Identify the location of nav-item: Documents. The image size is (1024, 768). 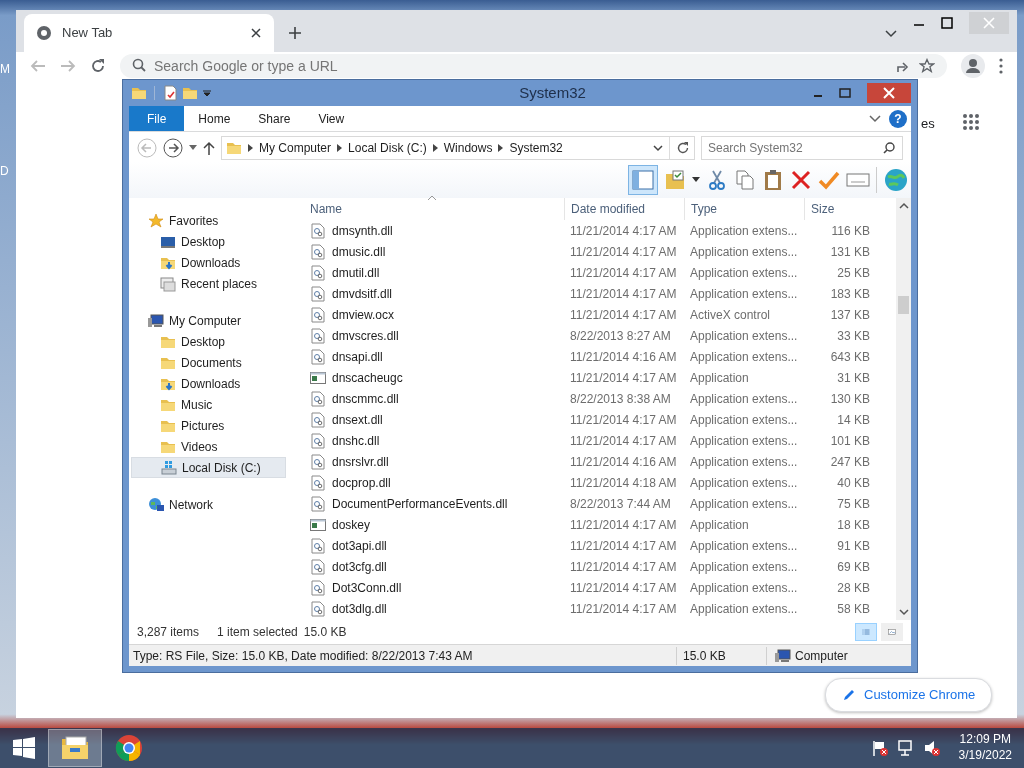
(208, 362).